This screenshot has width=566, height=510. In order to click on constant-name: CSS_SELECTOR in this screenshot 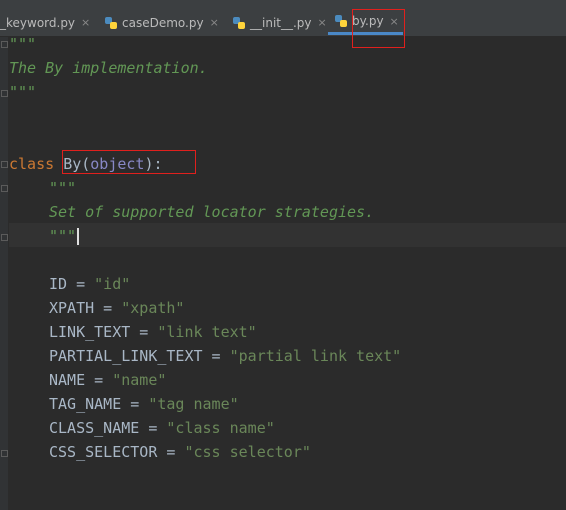, I will do `click(103, 452)`.